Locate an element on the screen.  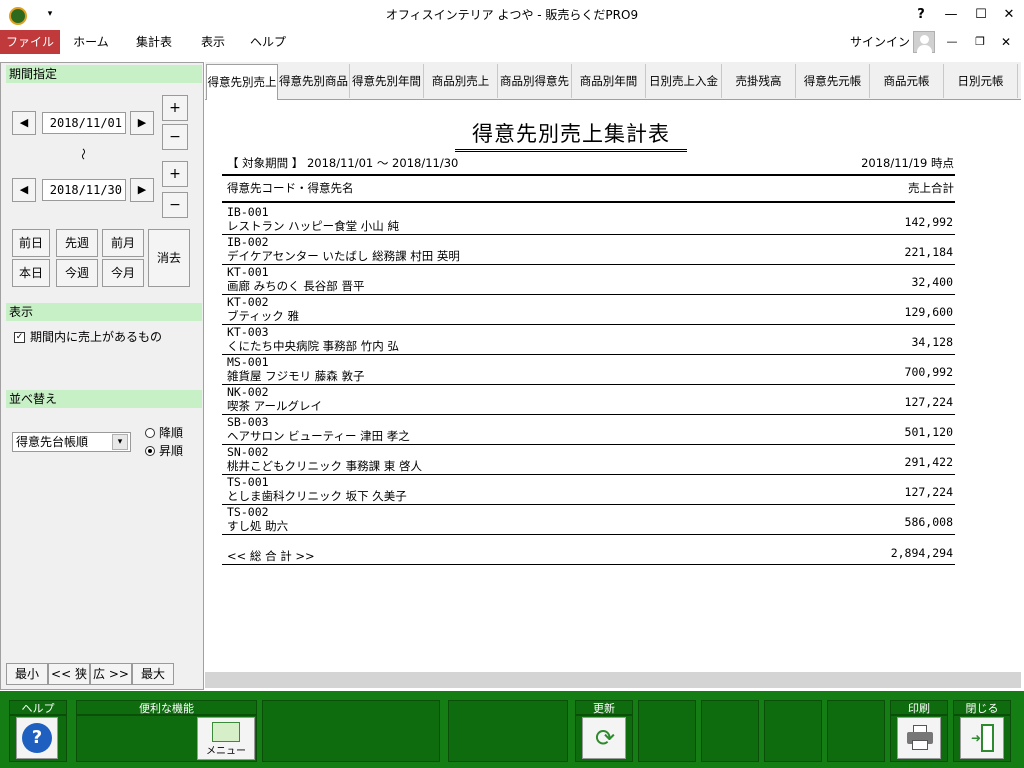
zoom-min-button: 最小 is located at coordinates (27, 674).